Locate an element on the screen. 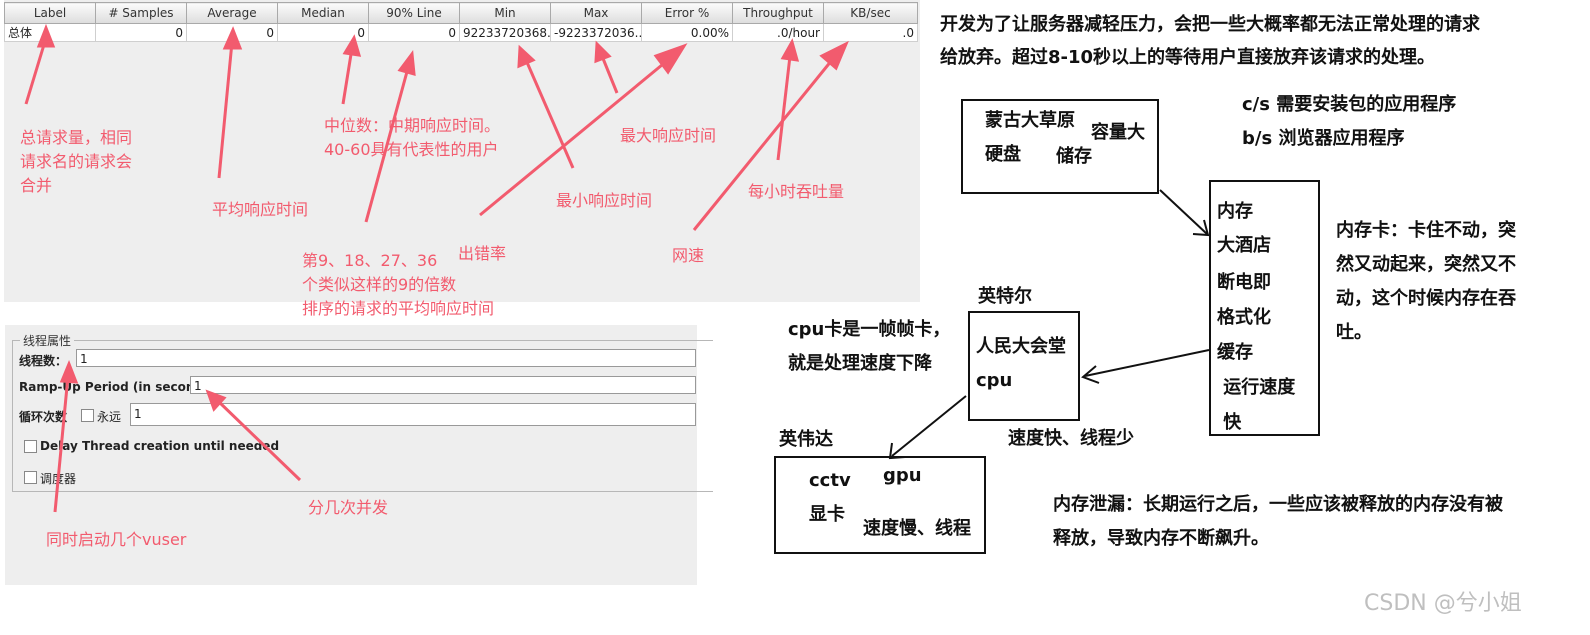 The image size is (1590, 635). disk-line2: 硬盘 is located at coordinates (1003, 154).